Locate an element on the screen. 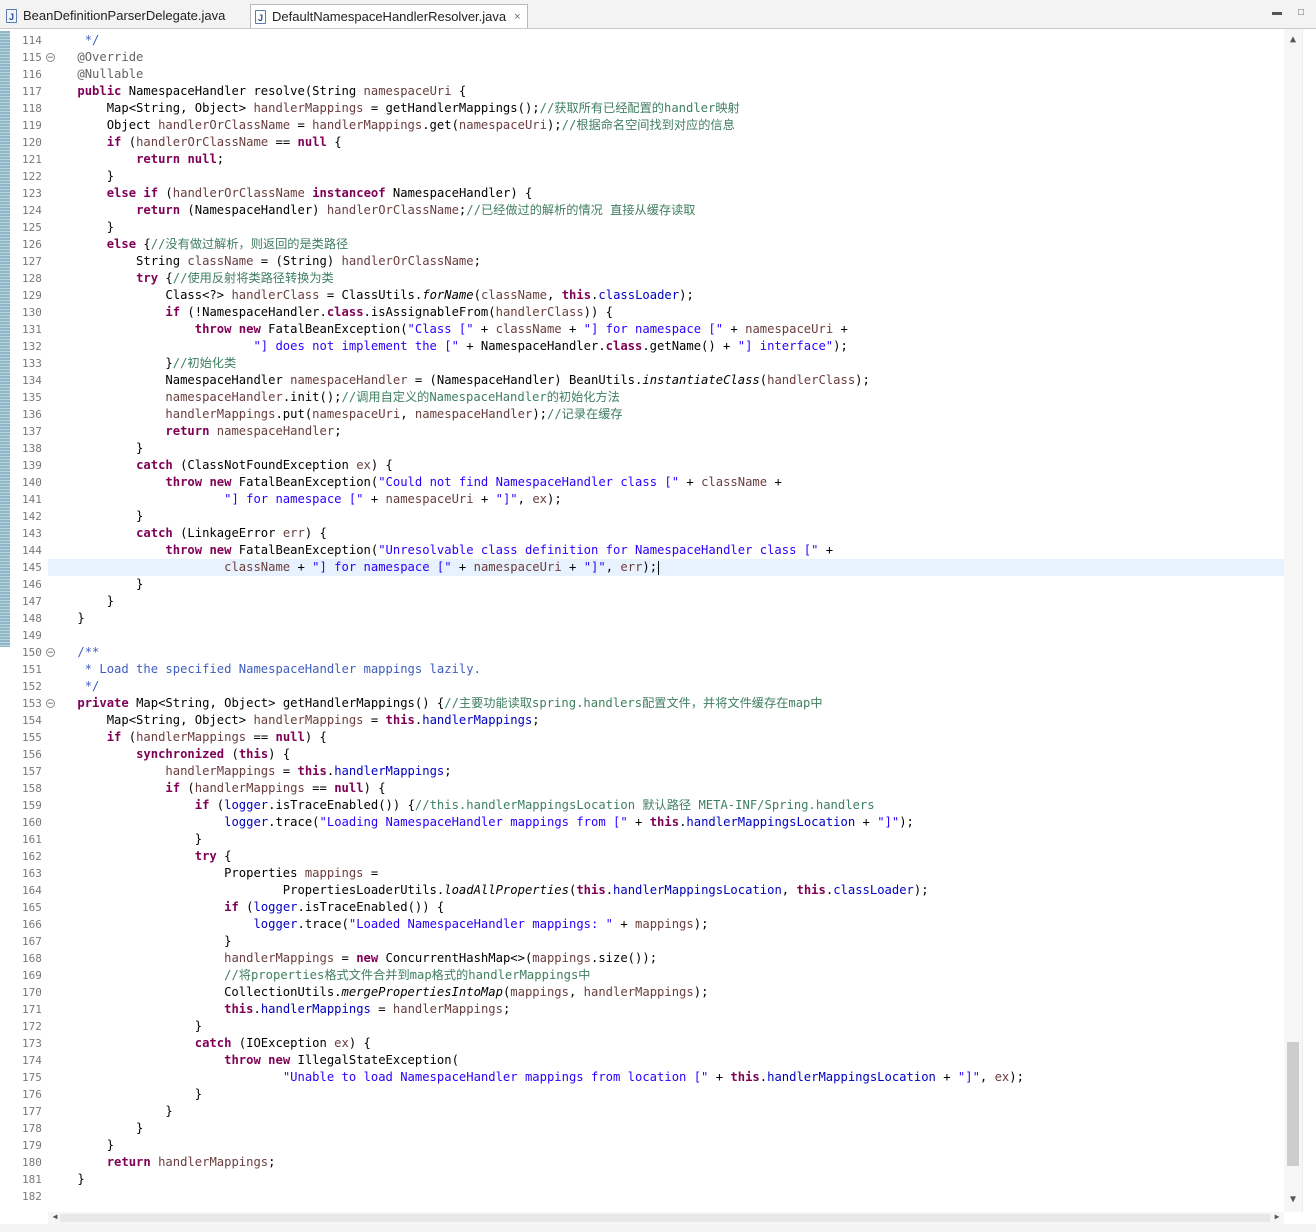 The image size is (1316, 1232). code-line: catch (LinkageError err) { is located at coordinates (666, 533).